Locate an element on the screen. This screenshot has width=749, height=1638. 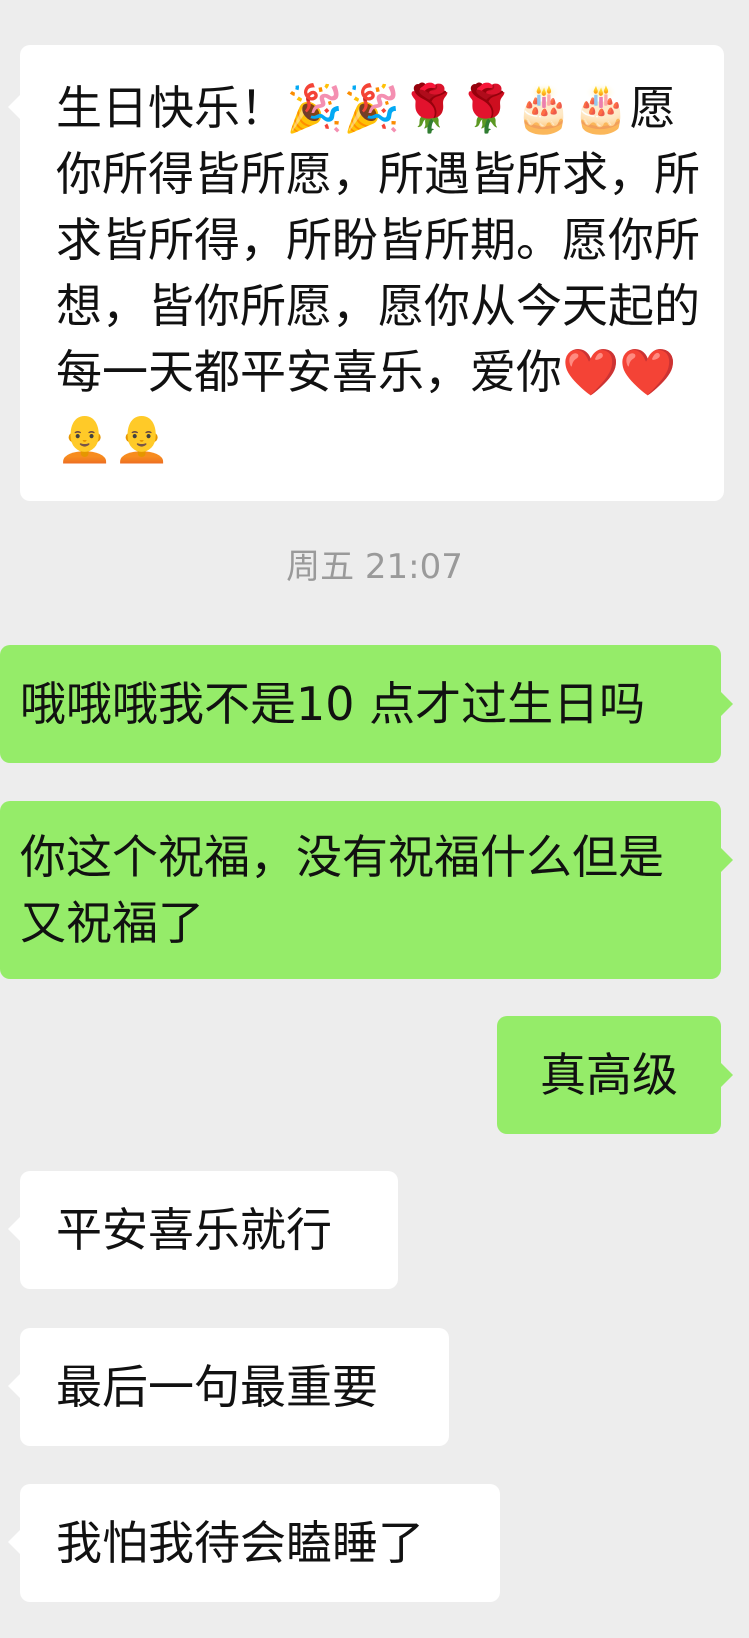
message-bubble-incoming: 我怕我待会瞌睡了 is located at coordinates (254, 1543).